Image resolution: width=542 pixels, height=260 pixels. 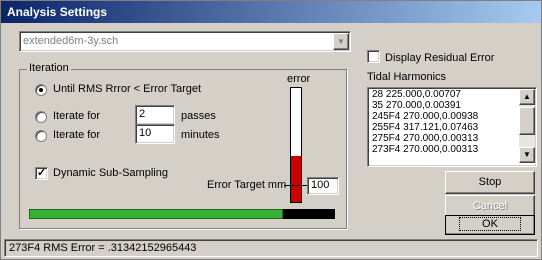 What do you see at coordinates (127, 89) in the screenshot?
I see `until-rms-label: Until RMS Rrror < Error Target` at bounding box center [127, 89].